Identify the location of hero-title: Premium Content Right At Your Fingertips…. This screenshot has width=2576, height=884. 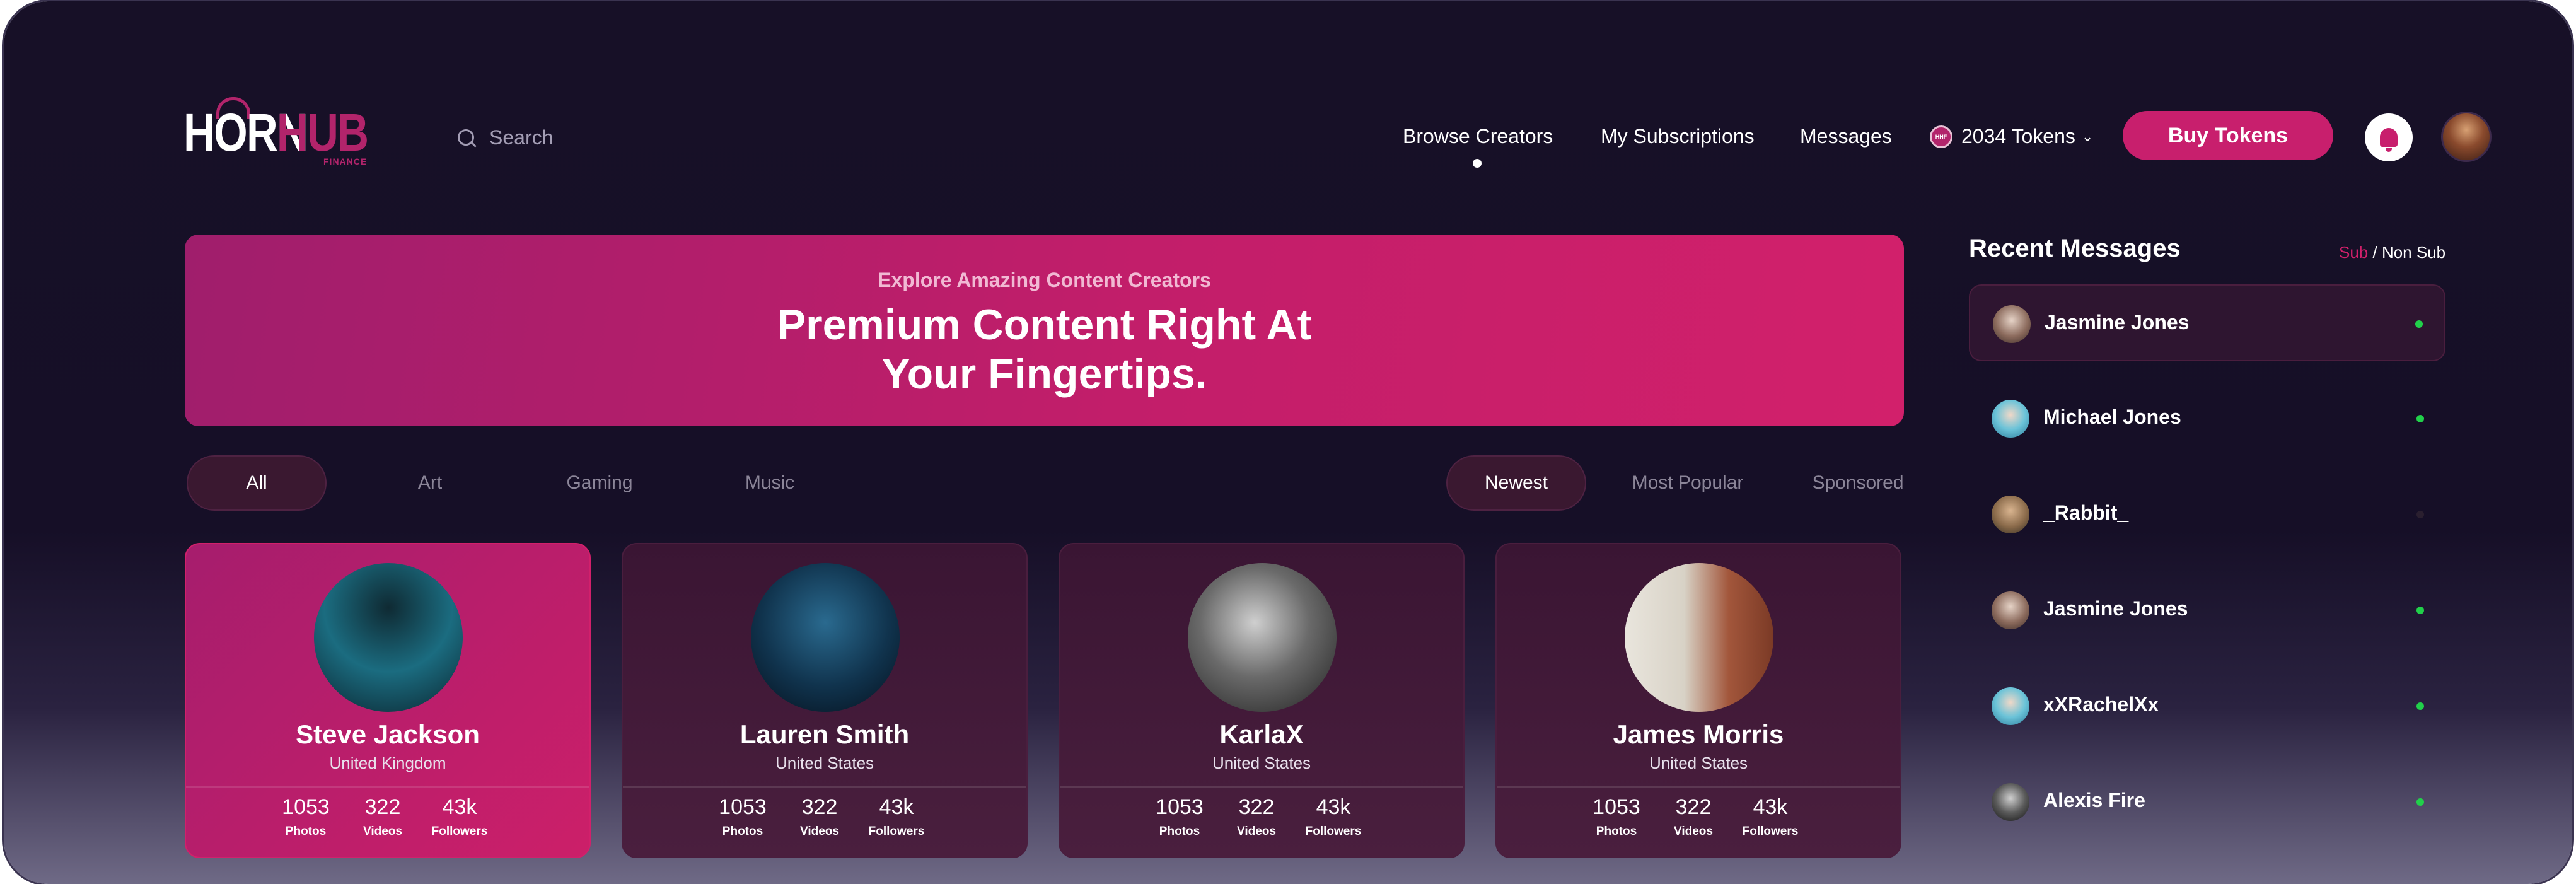
(1045, 349).